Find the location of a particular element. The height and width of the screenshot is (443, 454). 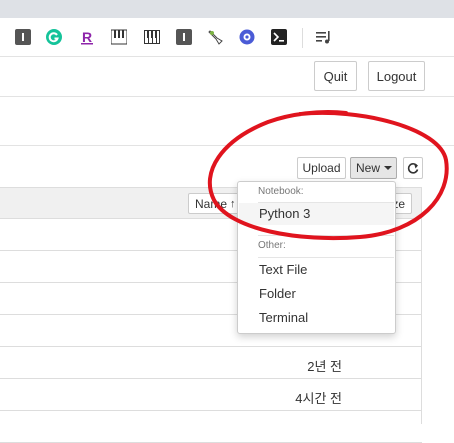

list-item is located at coordinates (211, 427).